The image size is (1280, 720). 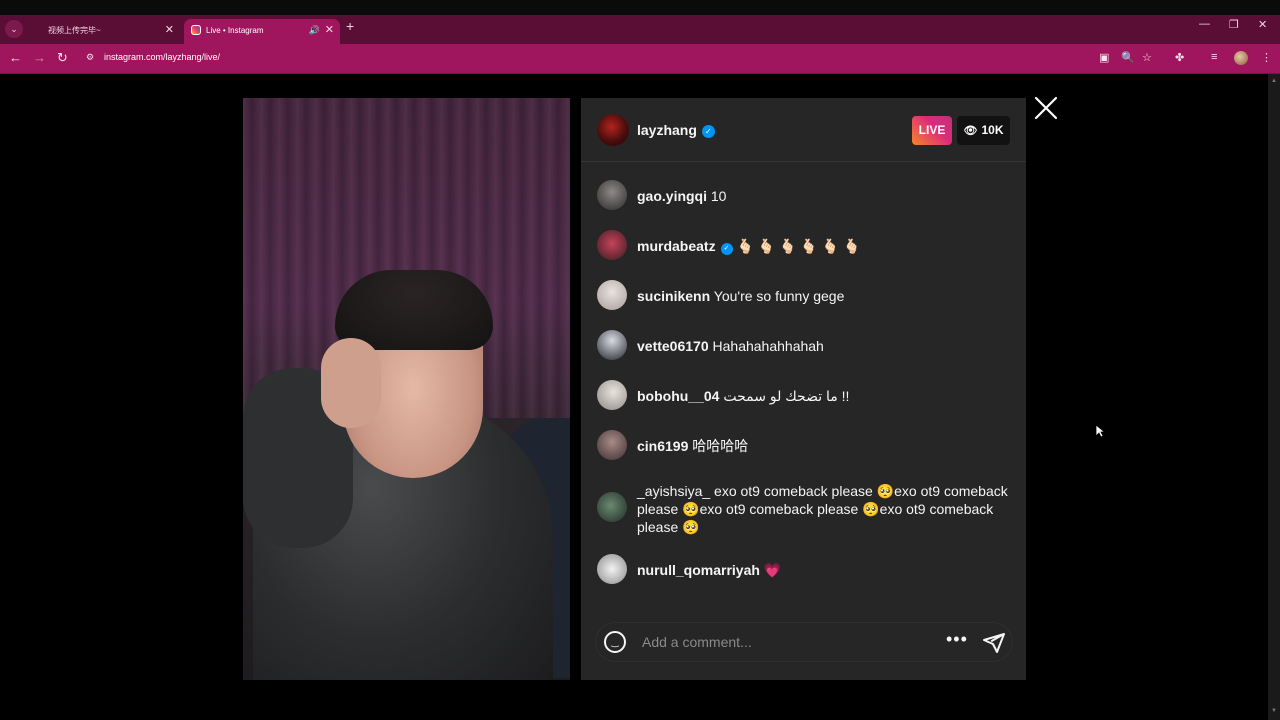 I want to click on install-app-icon: ▣, so click(x=1104, y=57).